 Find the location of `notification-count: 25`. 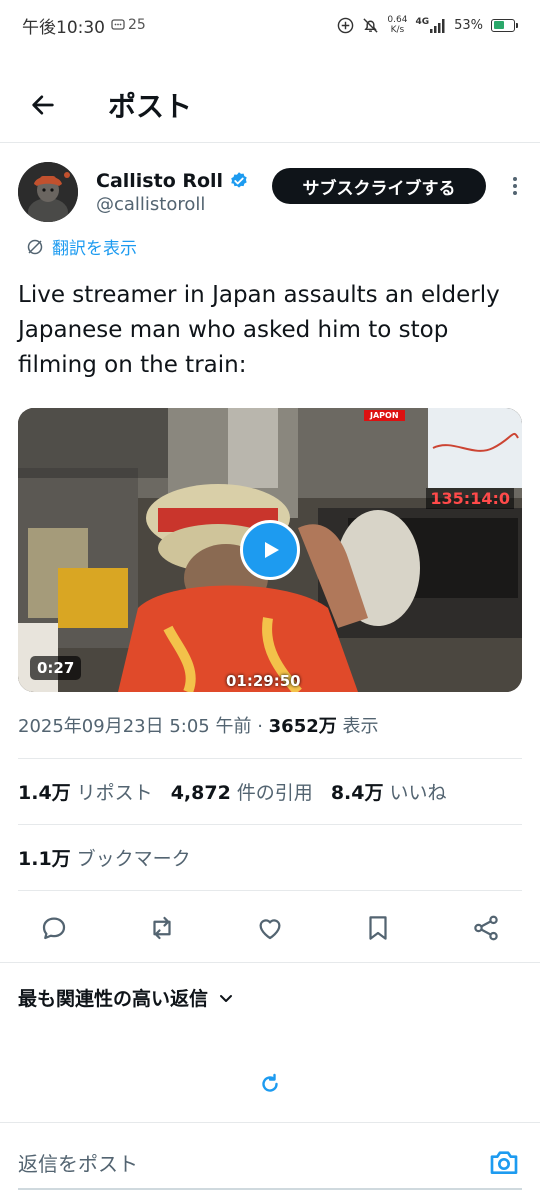

notification-count: 25 is located at coordinates (137, 25).